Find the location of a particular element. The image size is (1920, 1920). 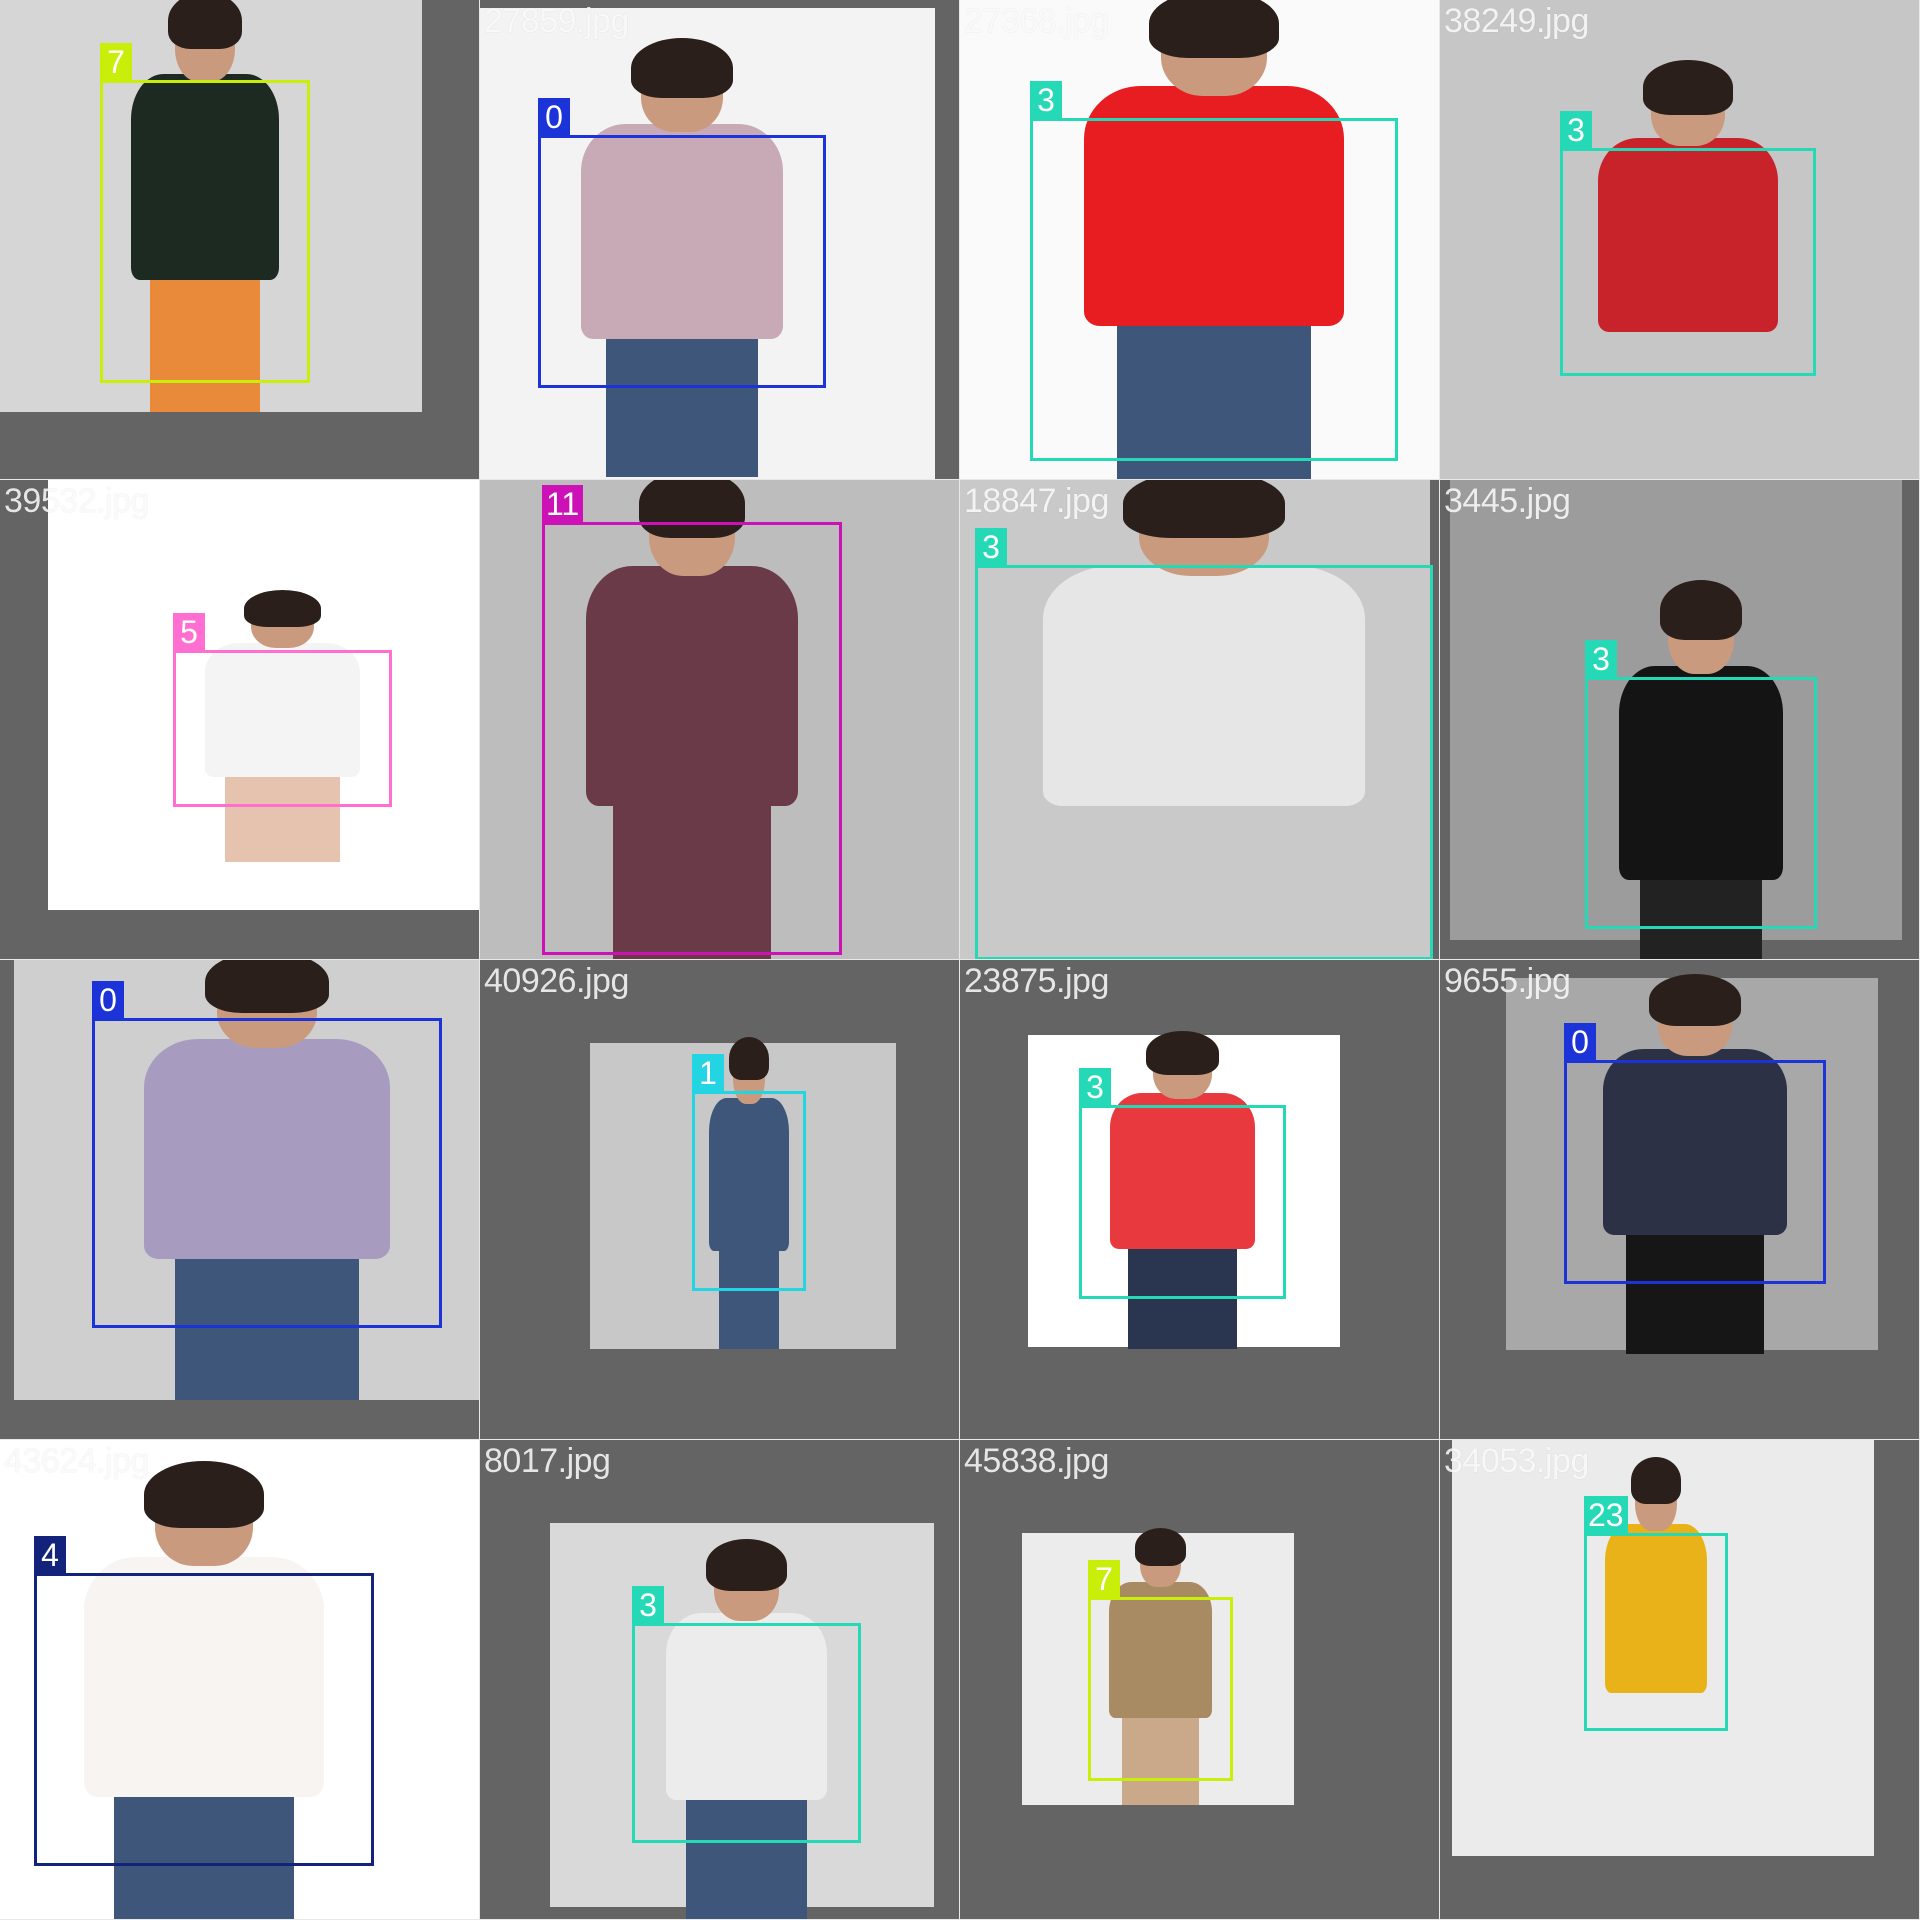

mosaic-tile: 27859.jpg 0 is located at coordinates (720, 240).